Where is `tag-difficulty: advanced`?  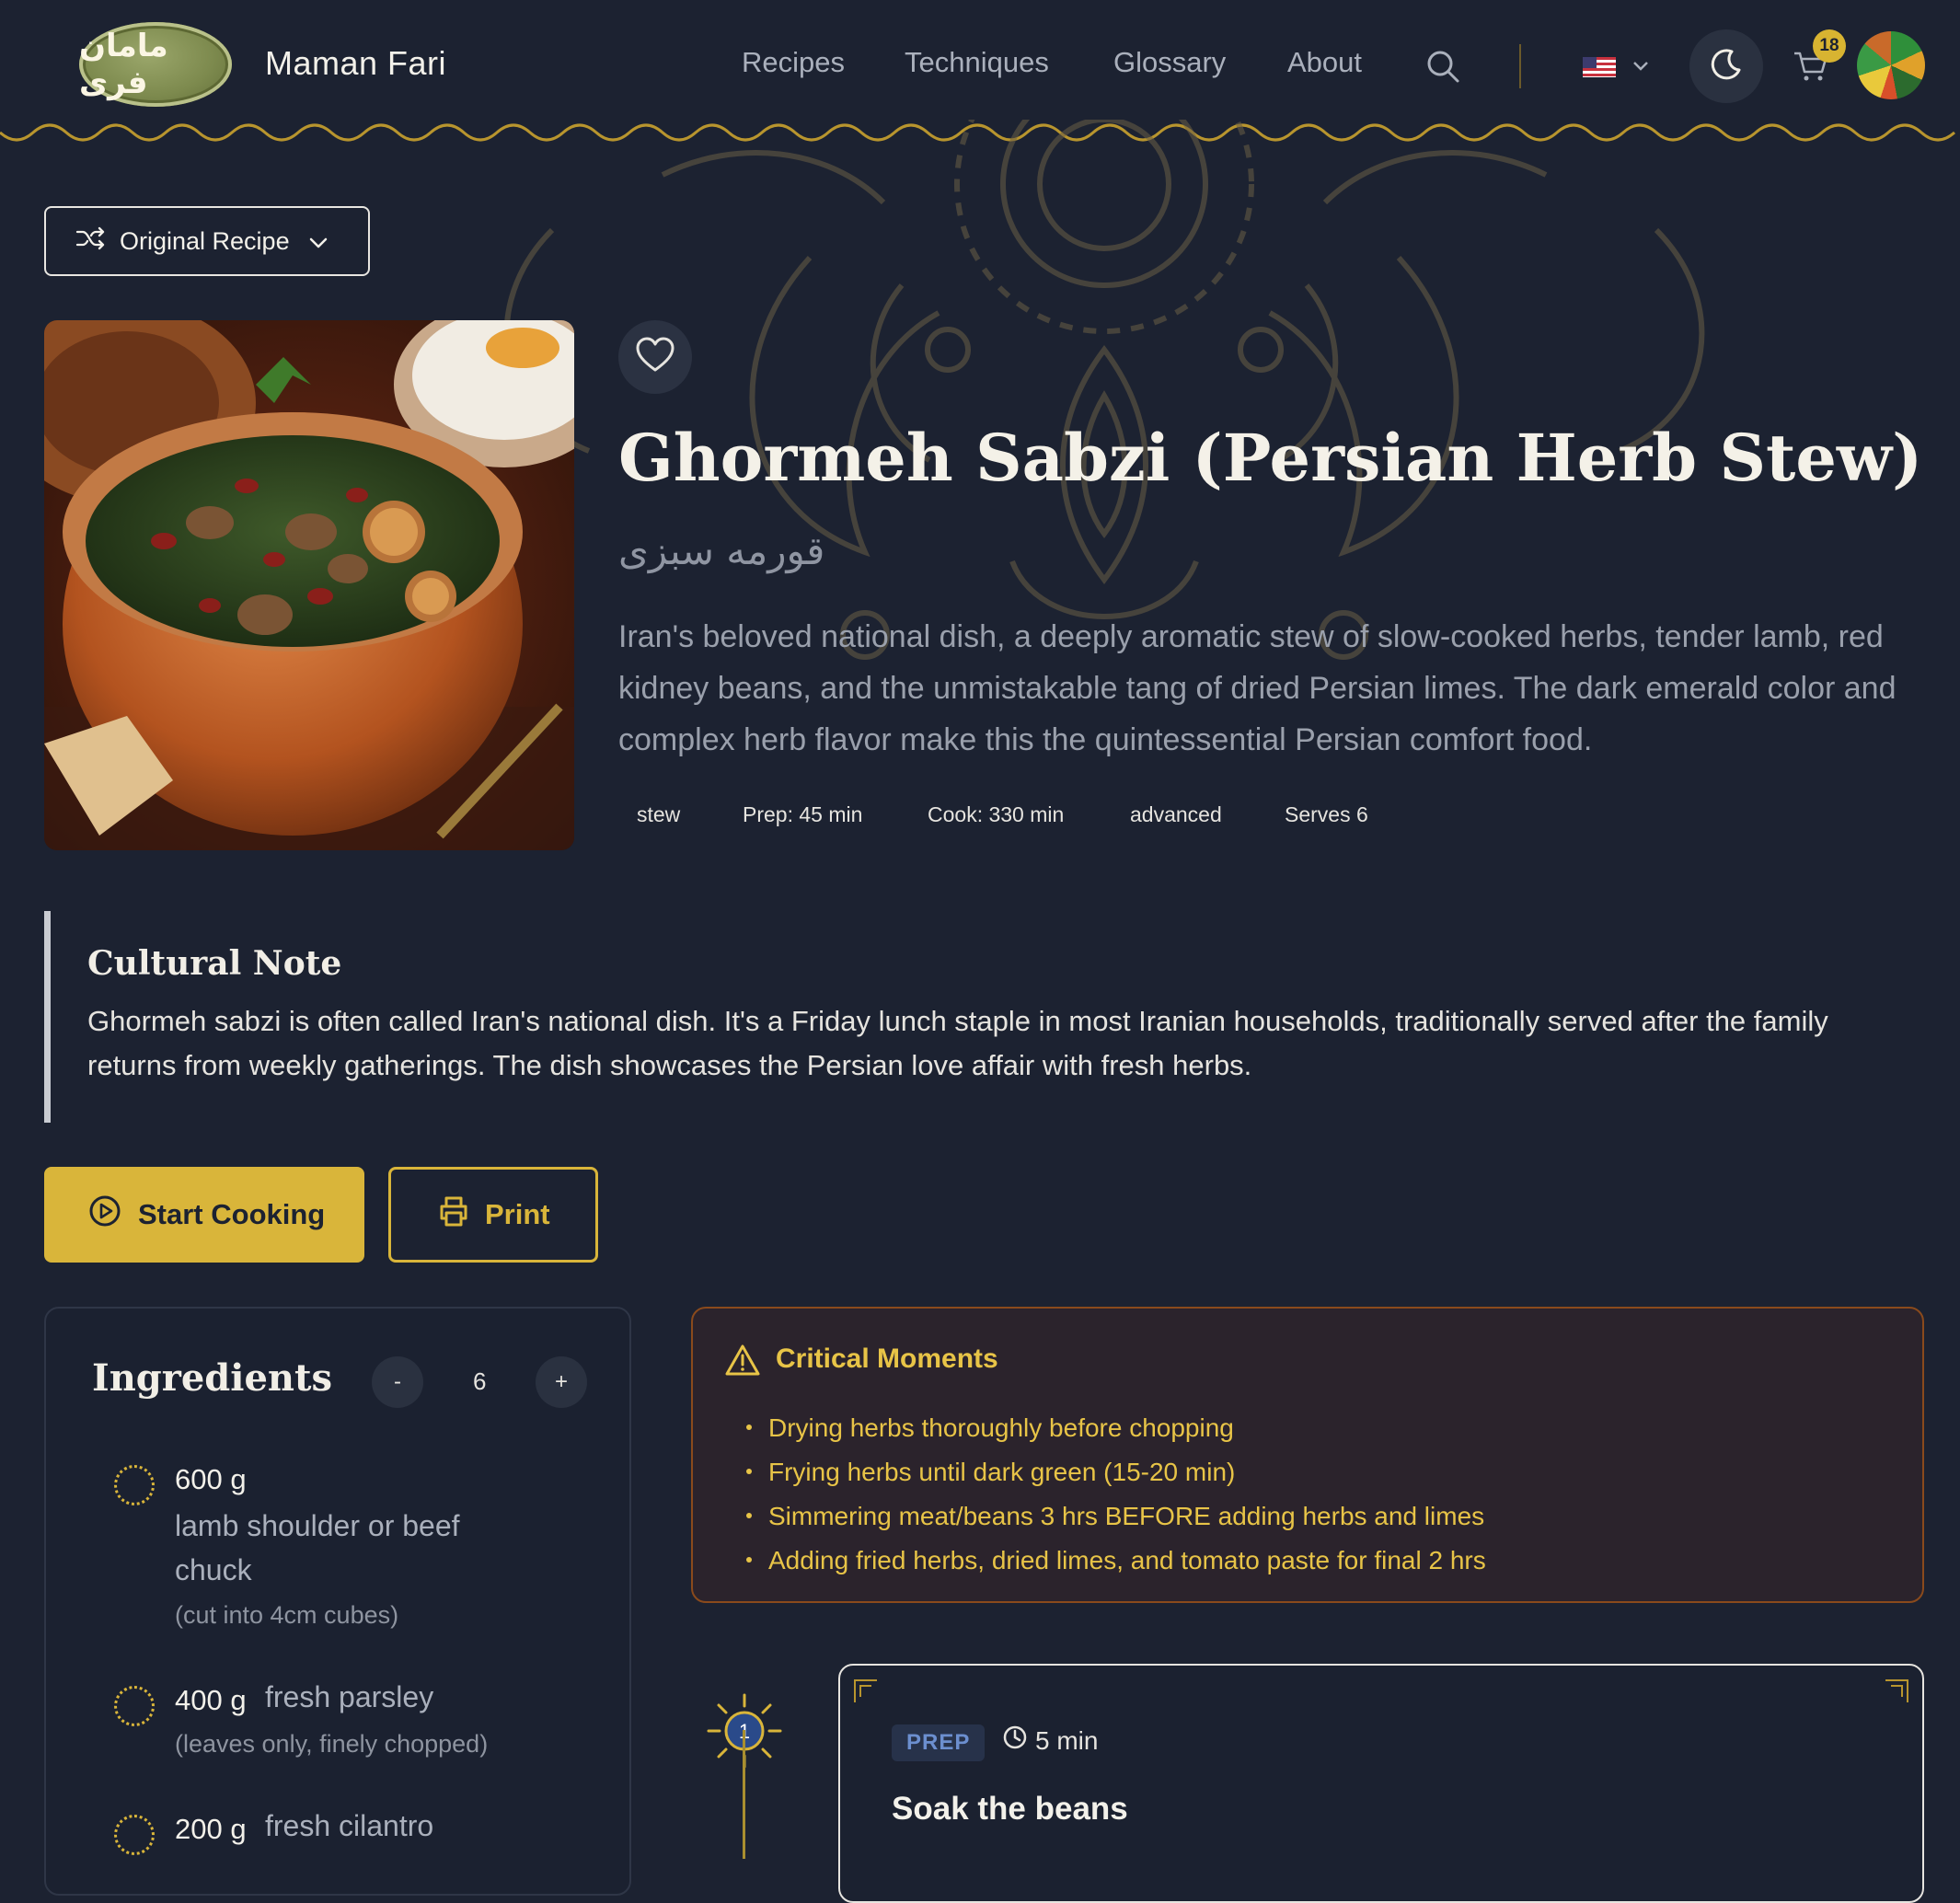
tag-difficulty: advanced is located at coordinates (1176, 814).